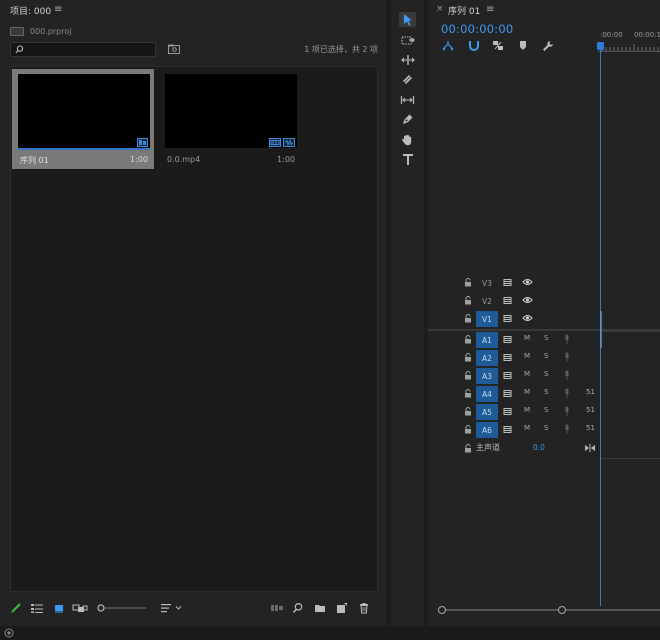  What do you see at coordinates (487, 430) in the screenshot?
I see `track-target-a6: A6` at bounding box center [487, 430].